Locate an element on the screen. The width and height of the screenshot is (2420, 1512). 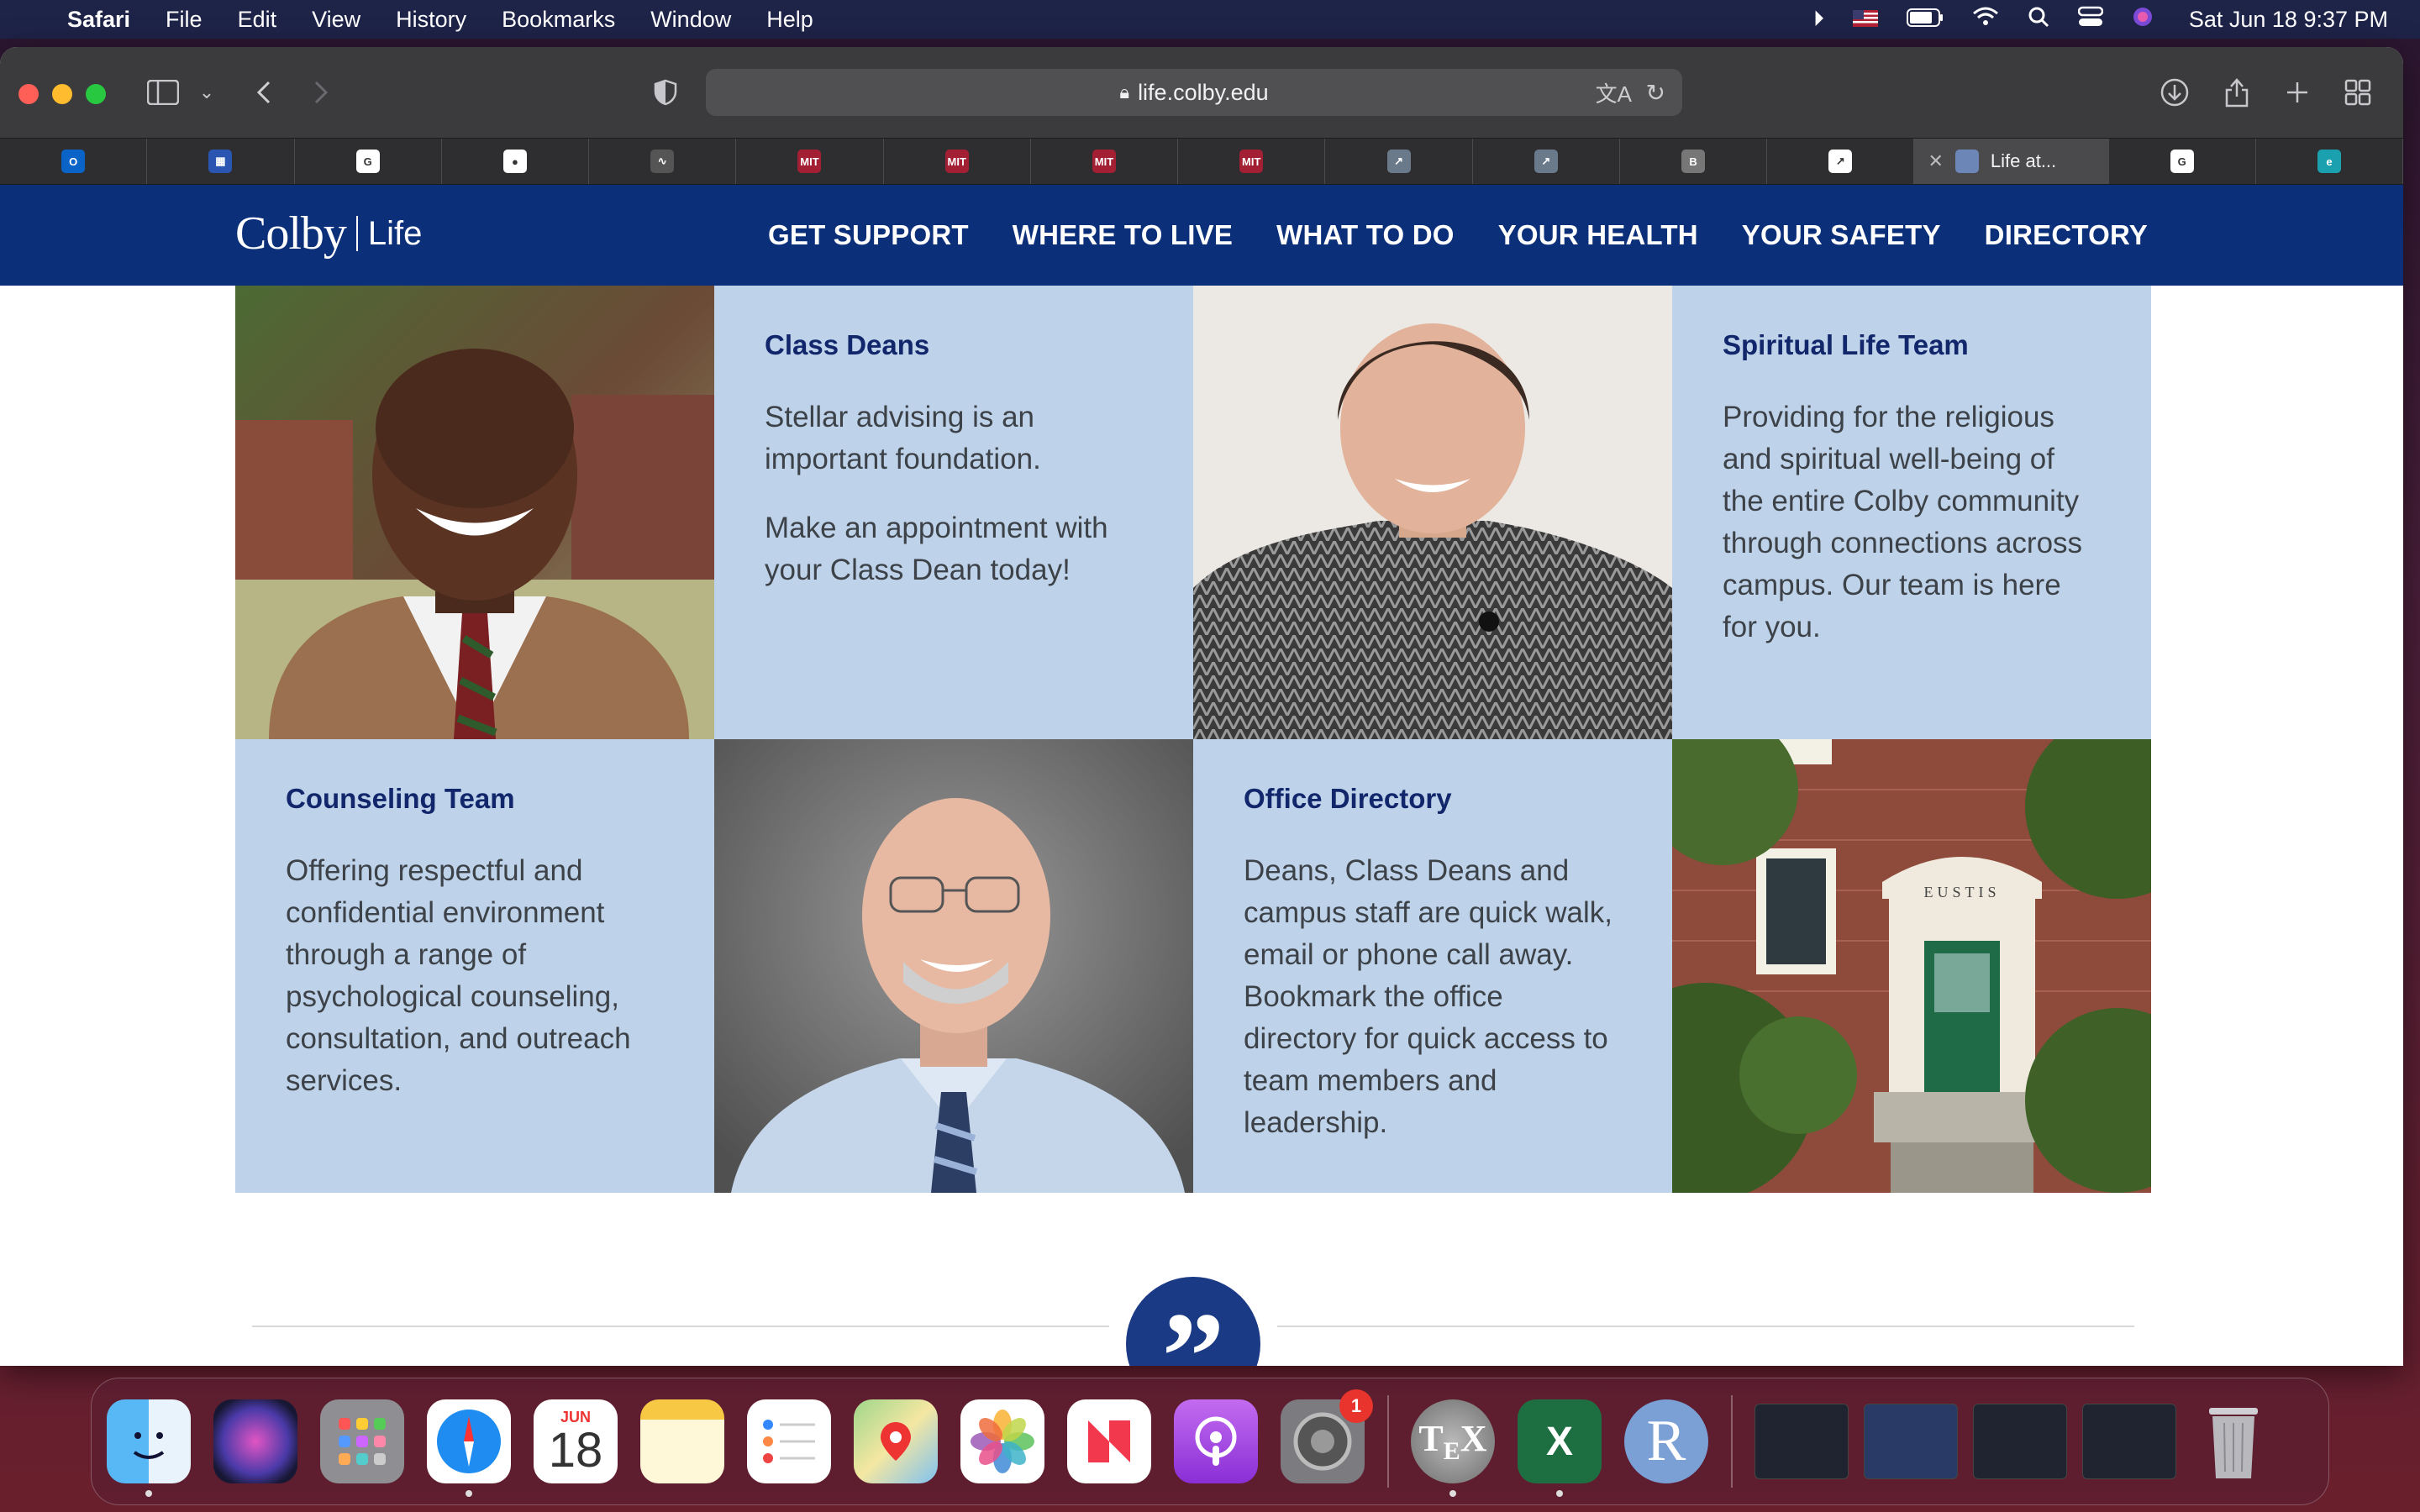
tab-after-1: e is located at coordinates (2329, 161).